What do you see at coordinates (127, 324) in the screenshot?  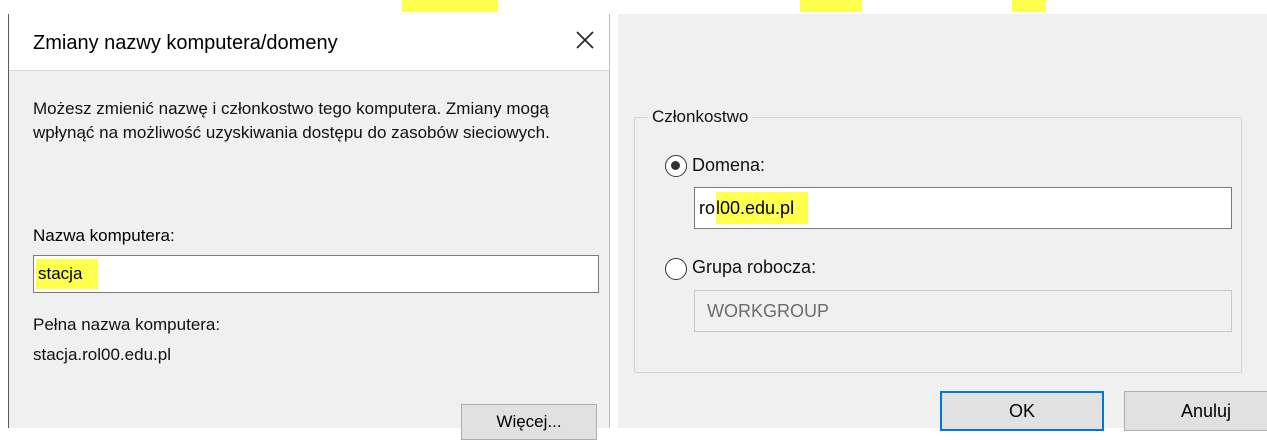 I see `full-name-label: Pełna nazwa komputera:` at bounding box center [127, 324].